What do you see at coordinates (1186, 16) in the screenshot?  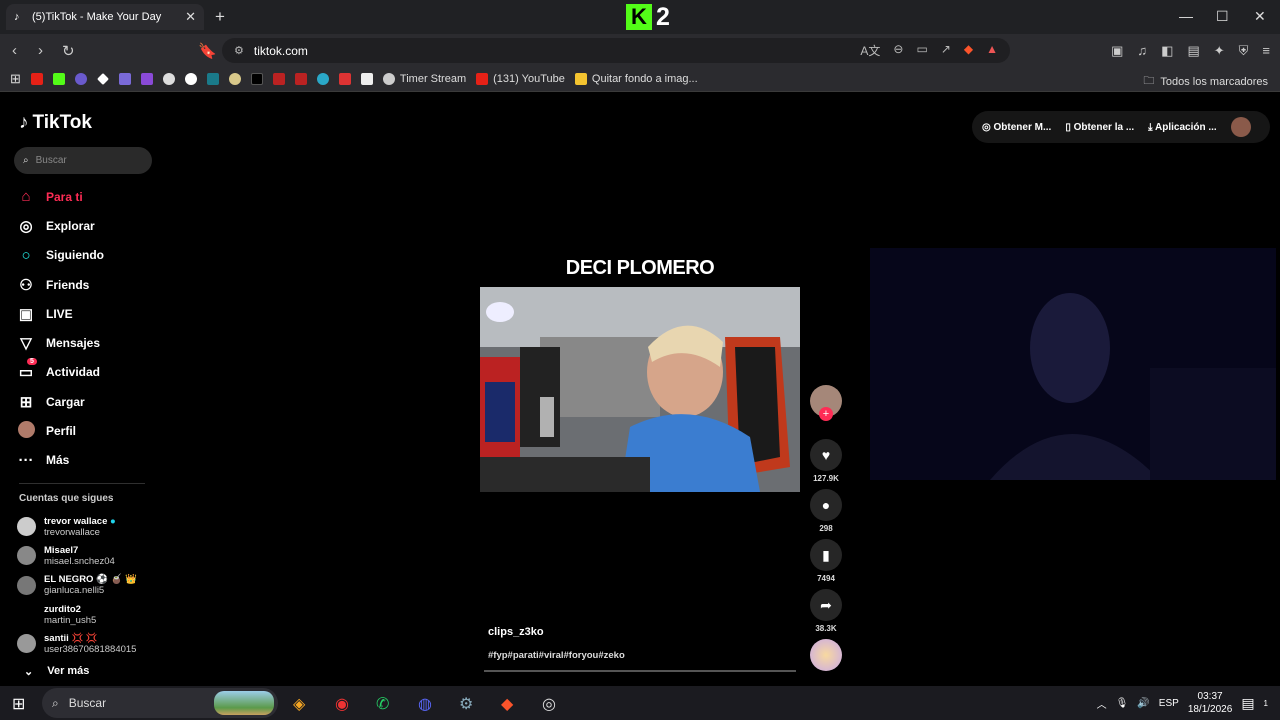 I see `minimize-button: —` at bounding box center [1186, 16].